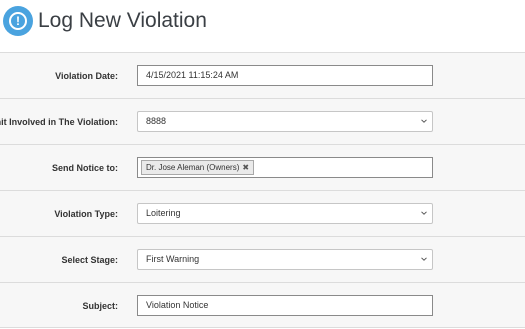  I want to click on exclamation-glyph: !, so click(18, 21).